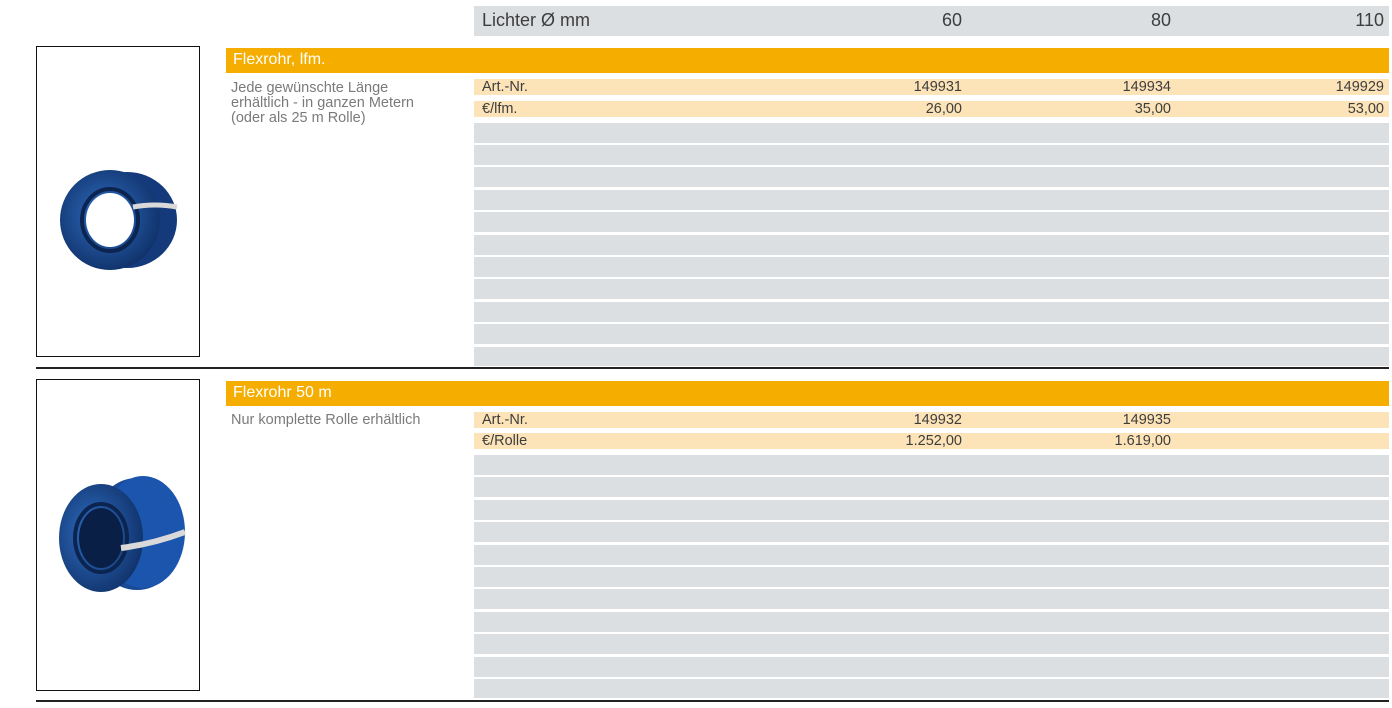 The height and width of the screenshot is (708, 1392). I want to click on section-title-bar: Flexrohr, lfm., so click(807, 60).